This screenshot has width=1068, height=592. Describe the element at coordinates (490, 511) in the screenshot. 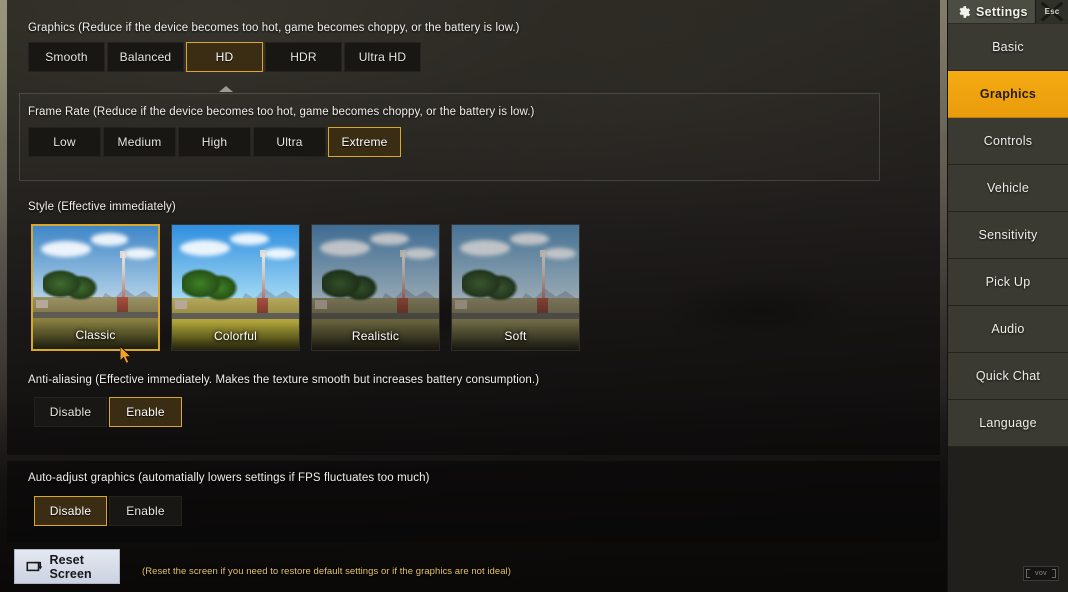

I see `auto-adjust-options: Disable Enable` at that location.